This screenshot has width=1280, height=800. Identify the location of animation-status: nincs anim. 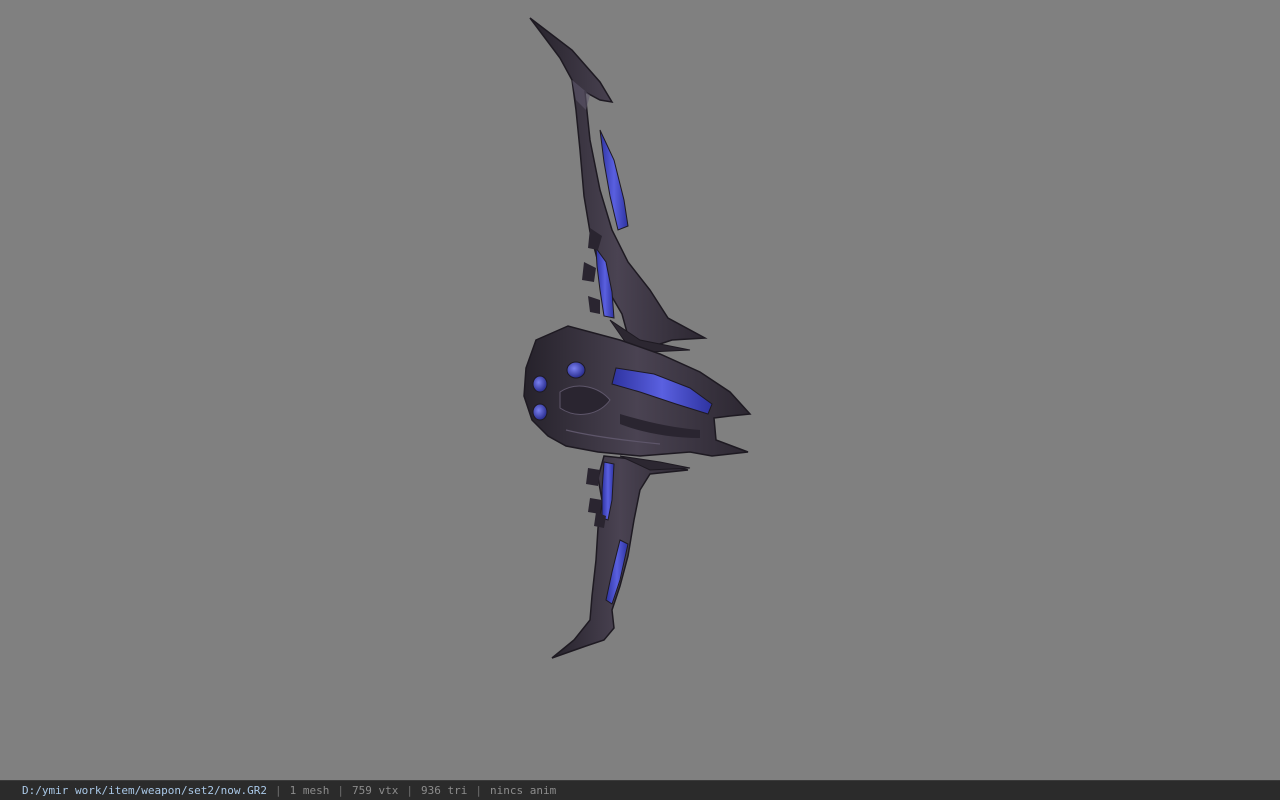
(523, 790).